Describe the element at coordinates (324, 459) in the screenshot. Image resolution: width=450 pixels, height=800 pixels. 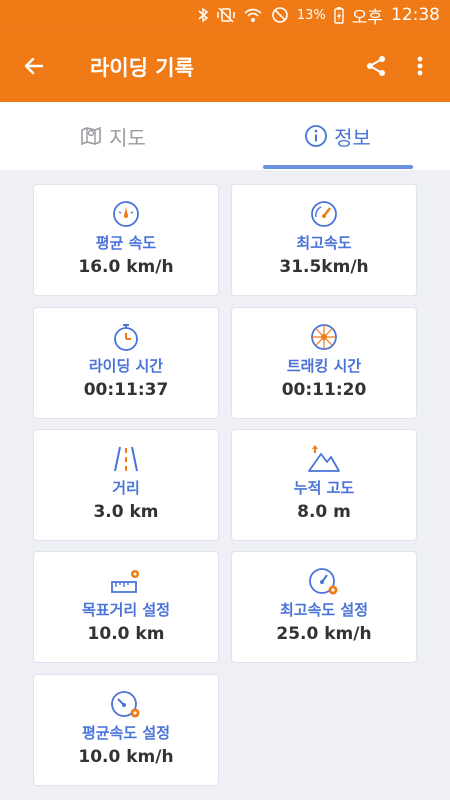
I see `mountain-icon` at that location.